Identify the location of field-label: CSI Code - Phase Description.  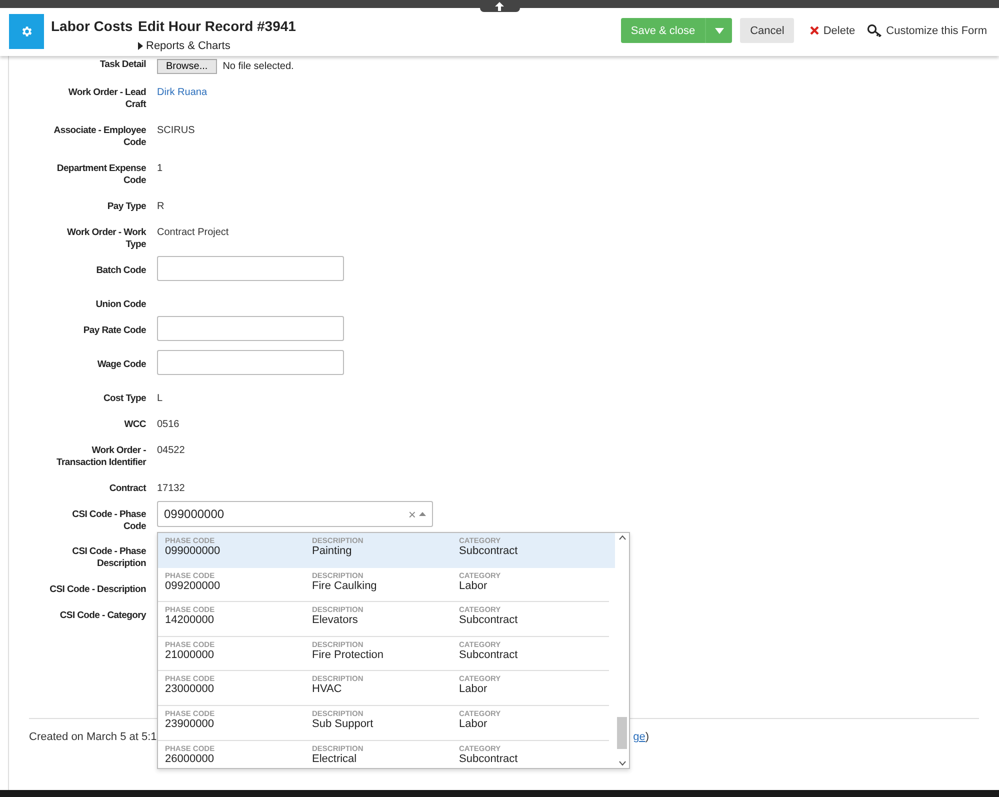
(108, 558).